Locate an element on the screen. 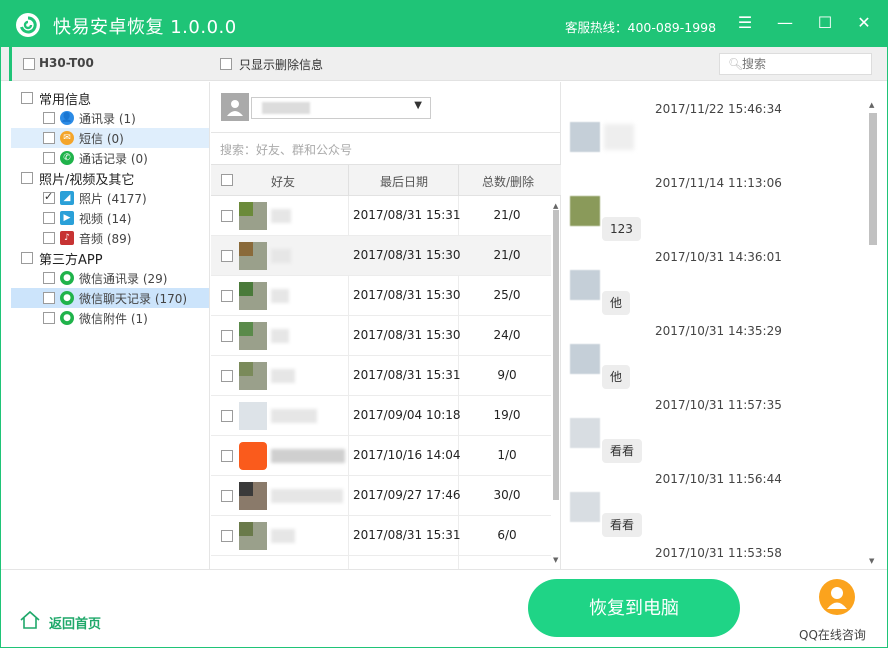 Image resolution: width=888 pixels, height=648 pixels. tree-item-label: 短信 (0) is located at coordinates (101, 139).